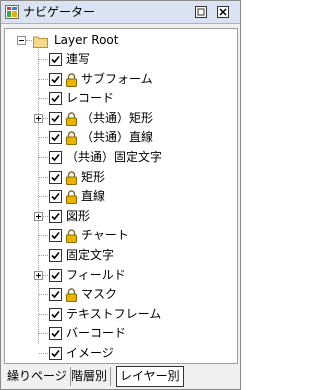 The height and width of the screenshot is (390, 320). Describe the element at coordinates (78, 59) in the screenshot. I see `layer-label: 連写` at that location.